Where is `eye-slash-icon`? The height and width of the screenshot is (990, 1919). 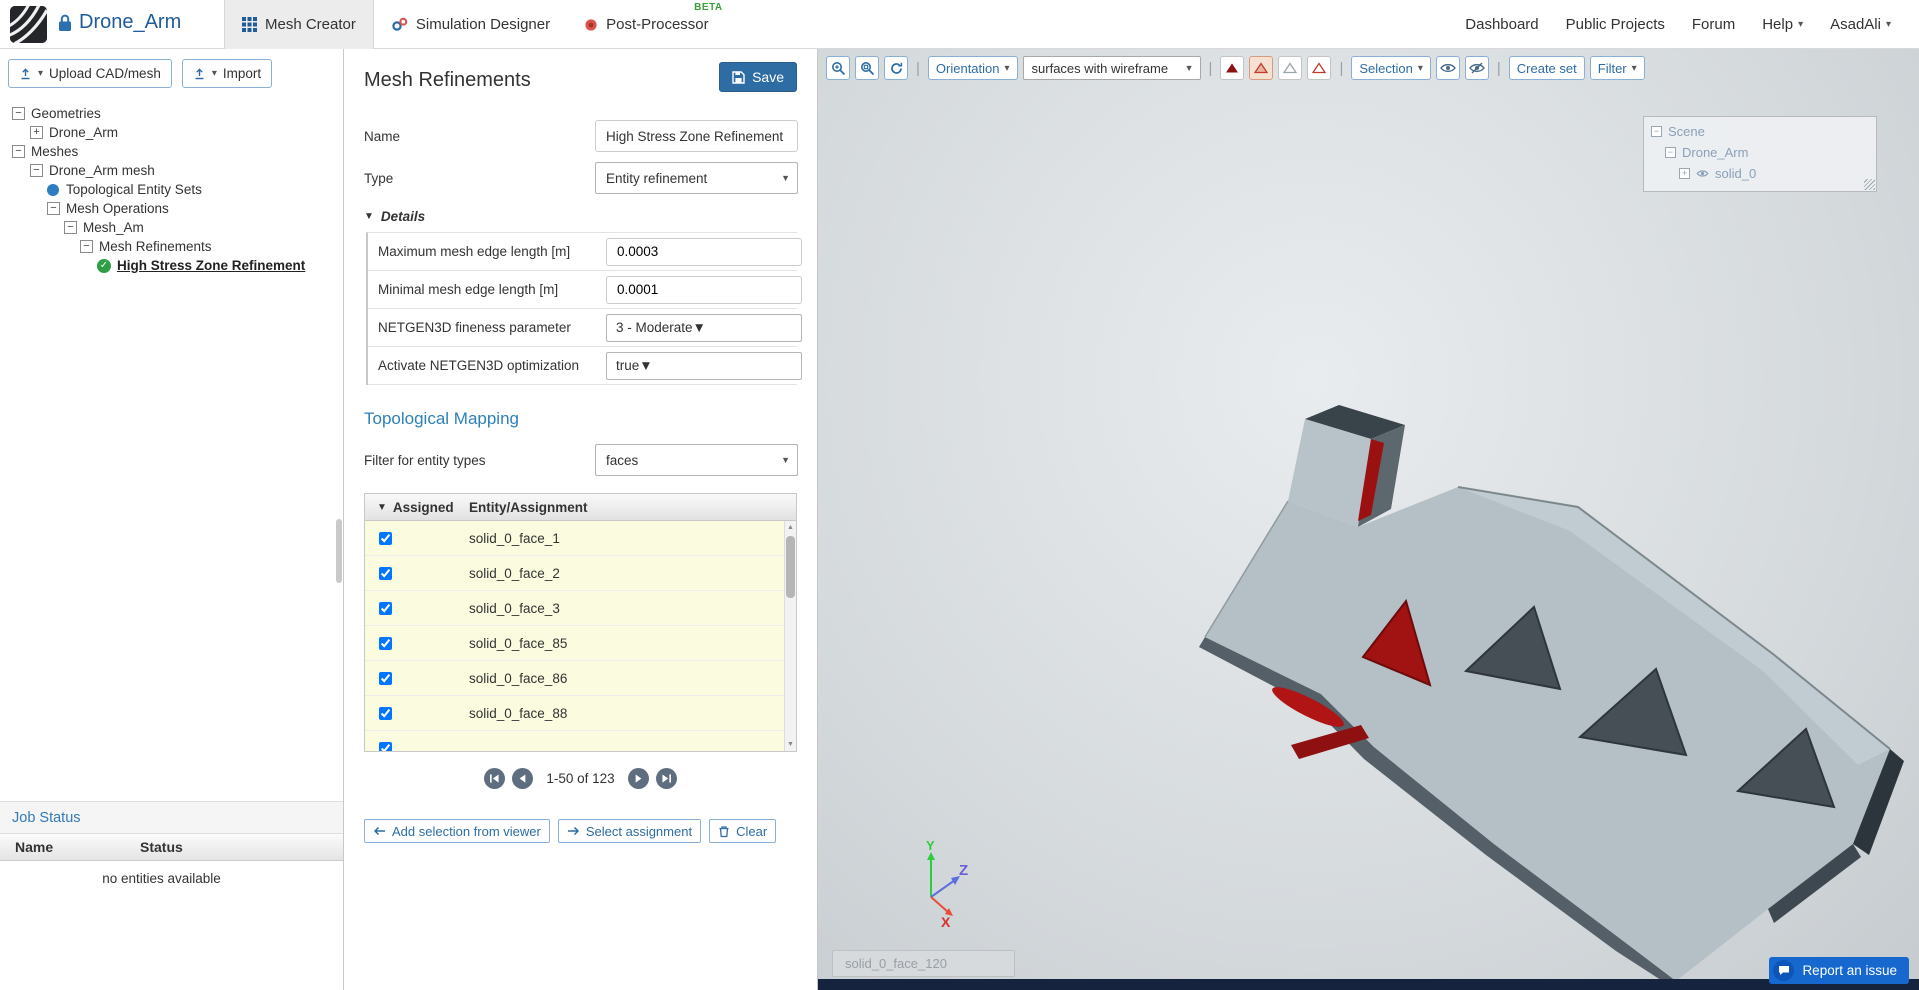
eye-slash-icon is located at coordinates (1476, 68).